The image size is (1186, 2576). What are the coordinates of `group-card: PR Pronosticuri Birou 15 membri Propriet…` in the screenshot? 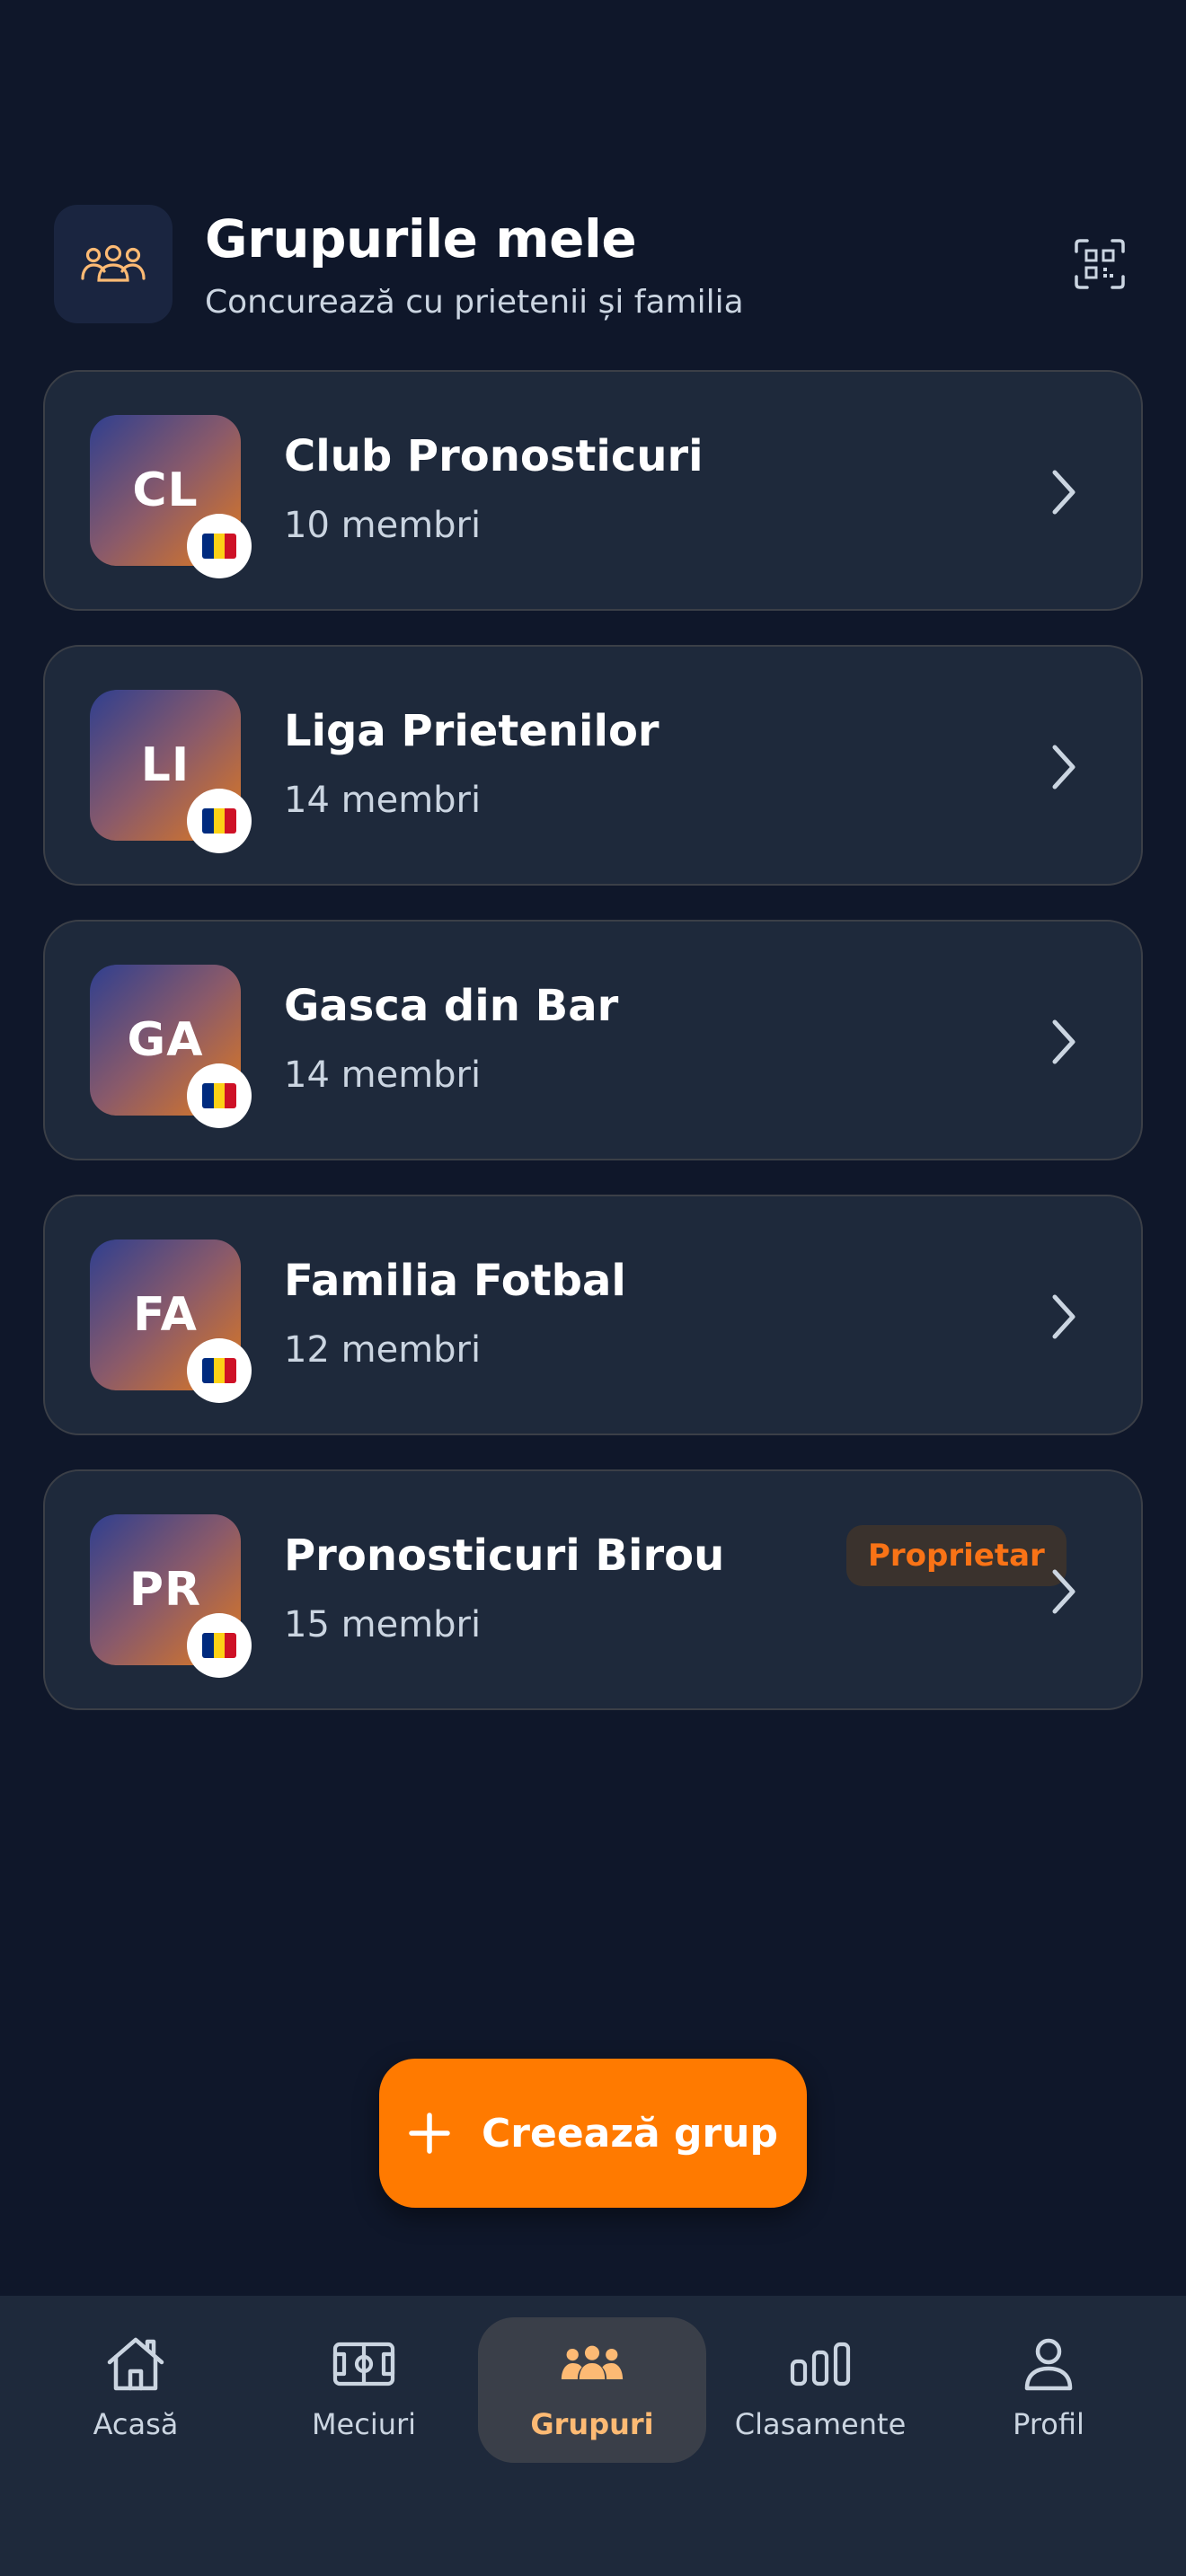 It's located at (593, 1589).